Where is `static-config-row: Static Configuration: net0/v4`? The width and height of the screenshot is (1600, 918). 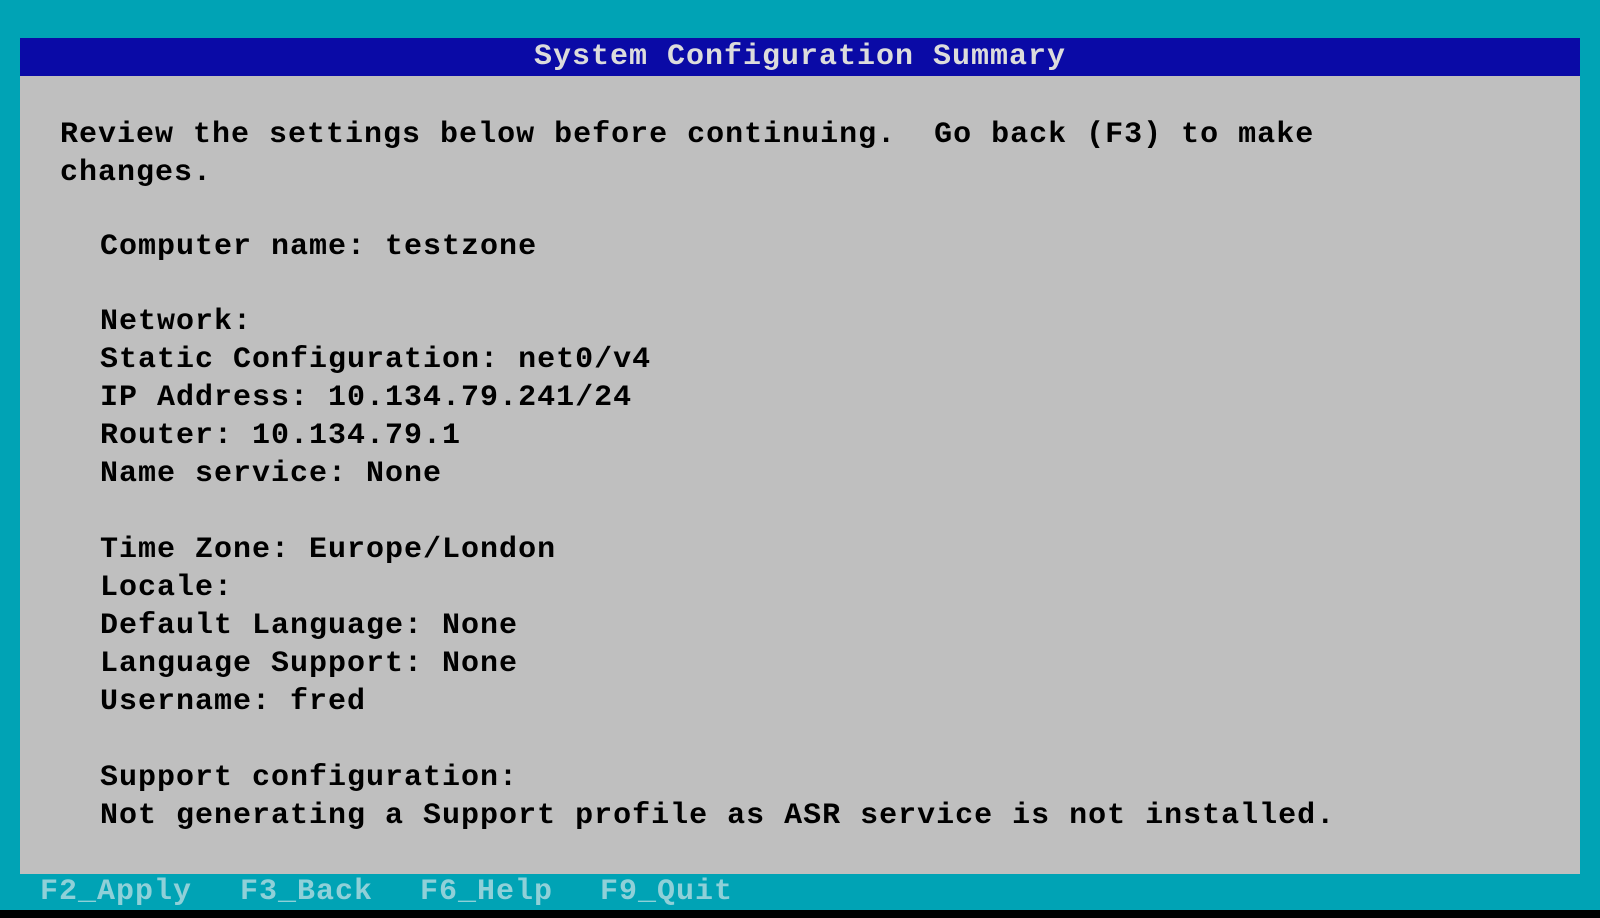 static-config-row: Static Configuration: net0/v4 is located at coordinates (376, 360).